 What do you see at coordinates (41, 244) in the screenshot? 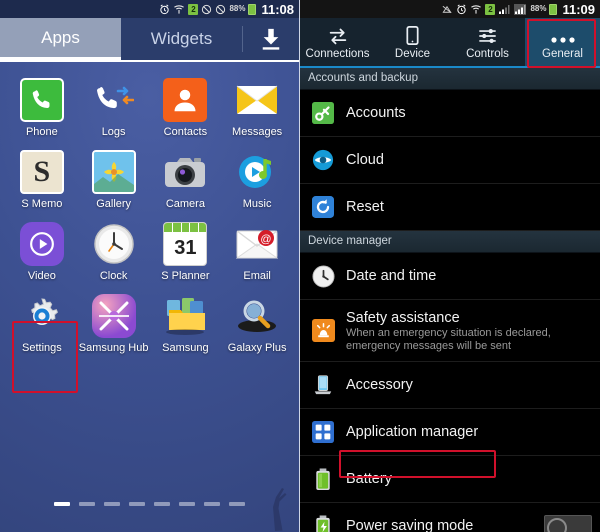
I see `video-icon` at bounding box center [41, 244].